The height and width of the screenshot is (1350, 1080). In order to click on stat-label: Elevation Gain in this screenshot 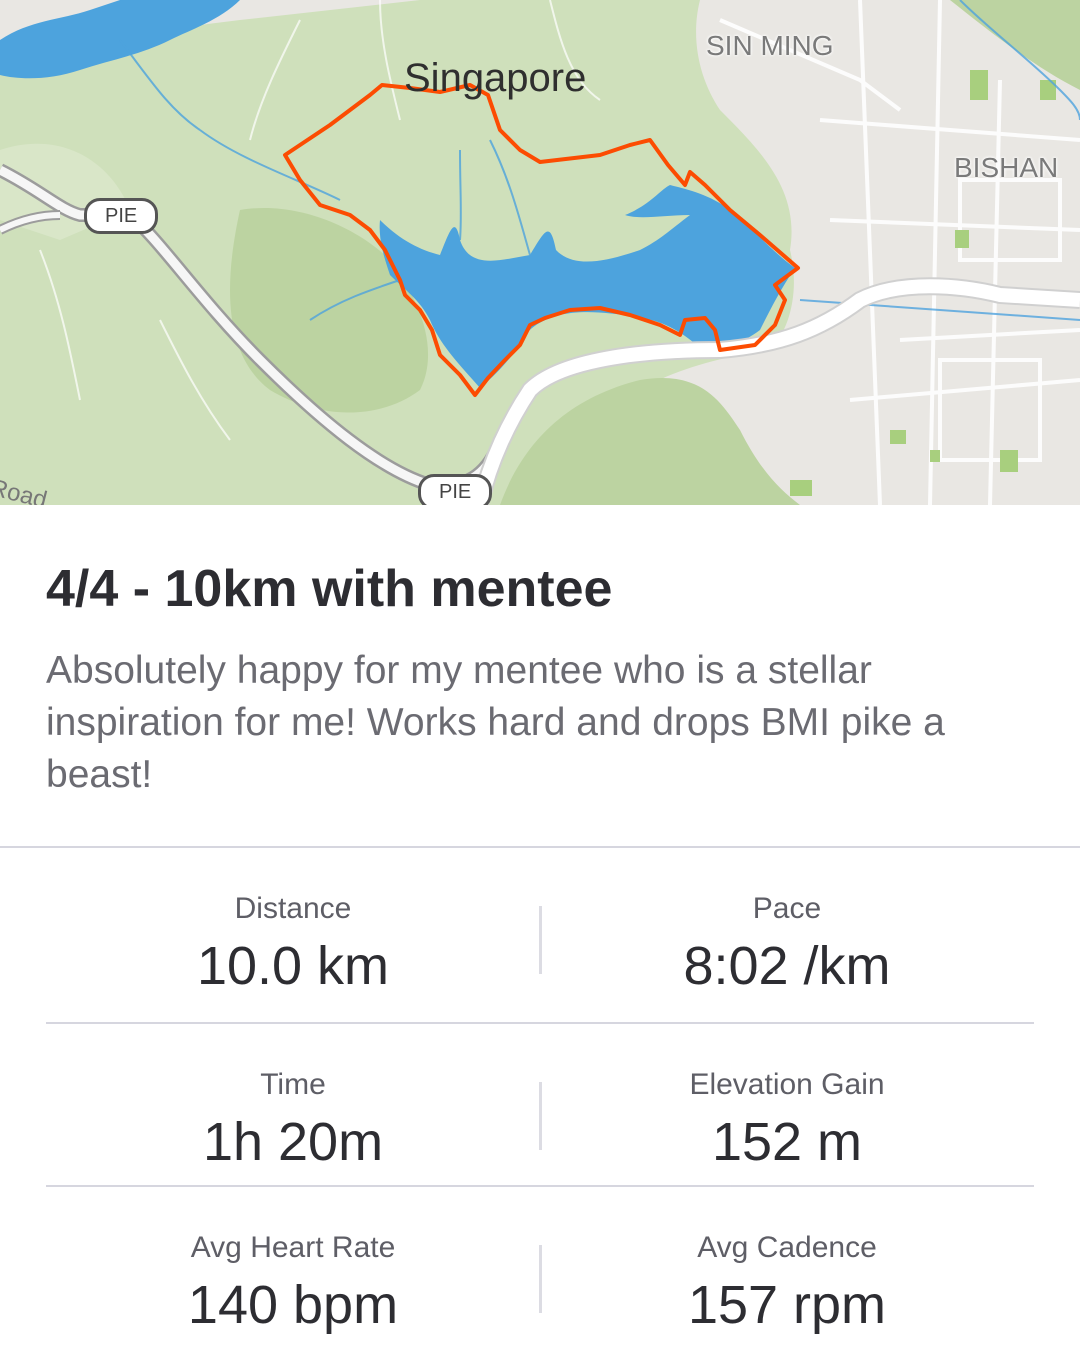, I will do `click(787, 1084)`.